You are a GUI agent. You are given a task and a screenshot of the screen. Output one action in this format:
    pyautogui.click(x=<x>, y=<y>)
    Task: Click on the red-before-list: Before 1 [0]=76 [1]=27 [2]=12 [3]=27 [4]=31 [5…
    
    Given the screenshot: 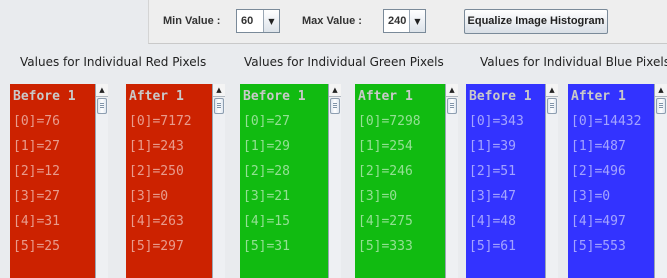 What is the action you would take?
    pyautogui.click(x=59, y=181)
    